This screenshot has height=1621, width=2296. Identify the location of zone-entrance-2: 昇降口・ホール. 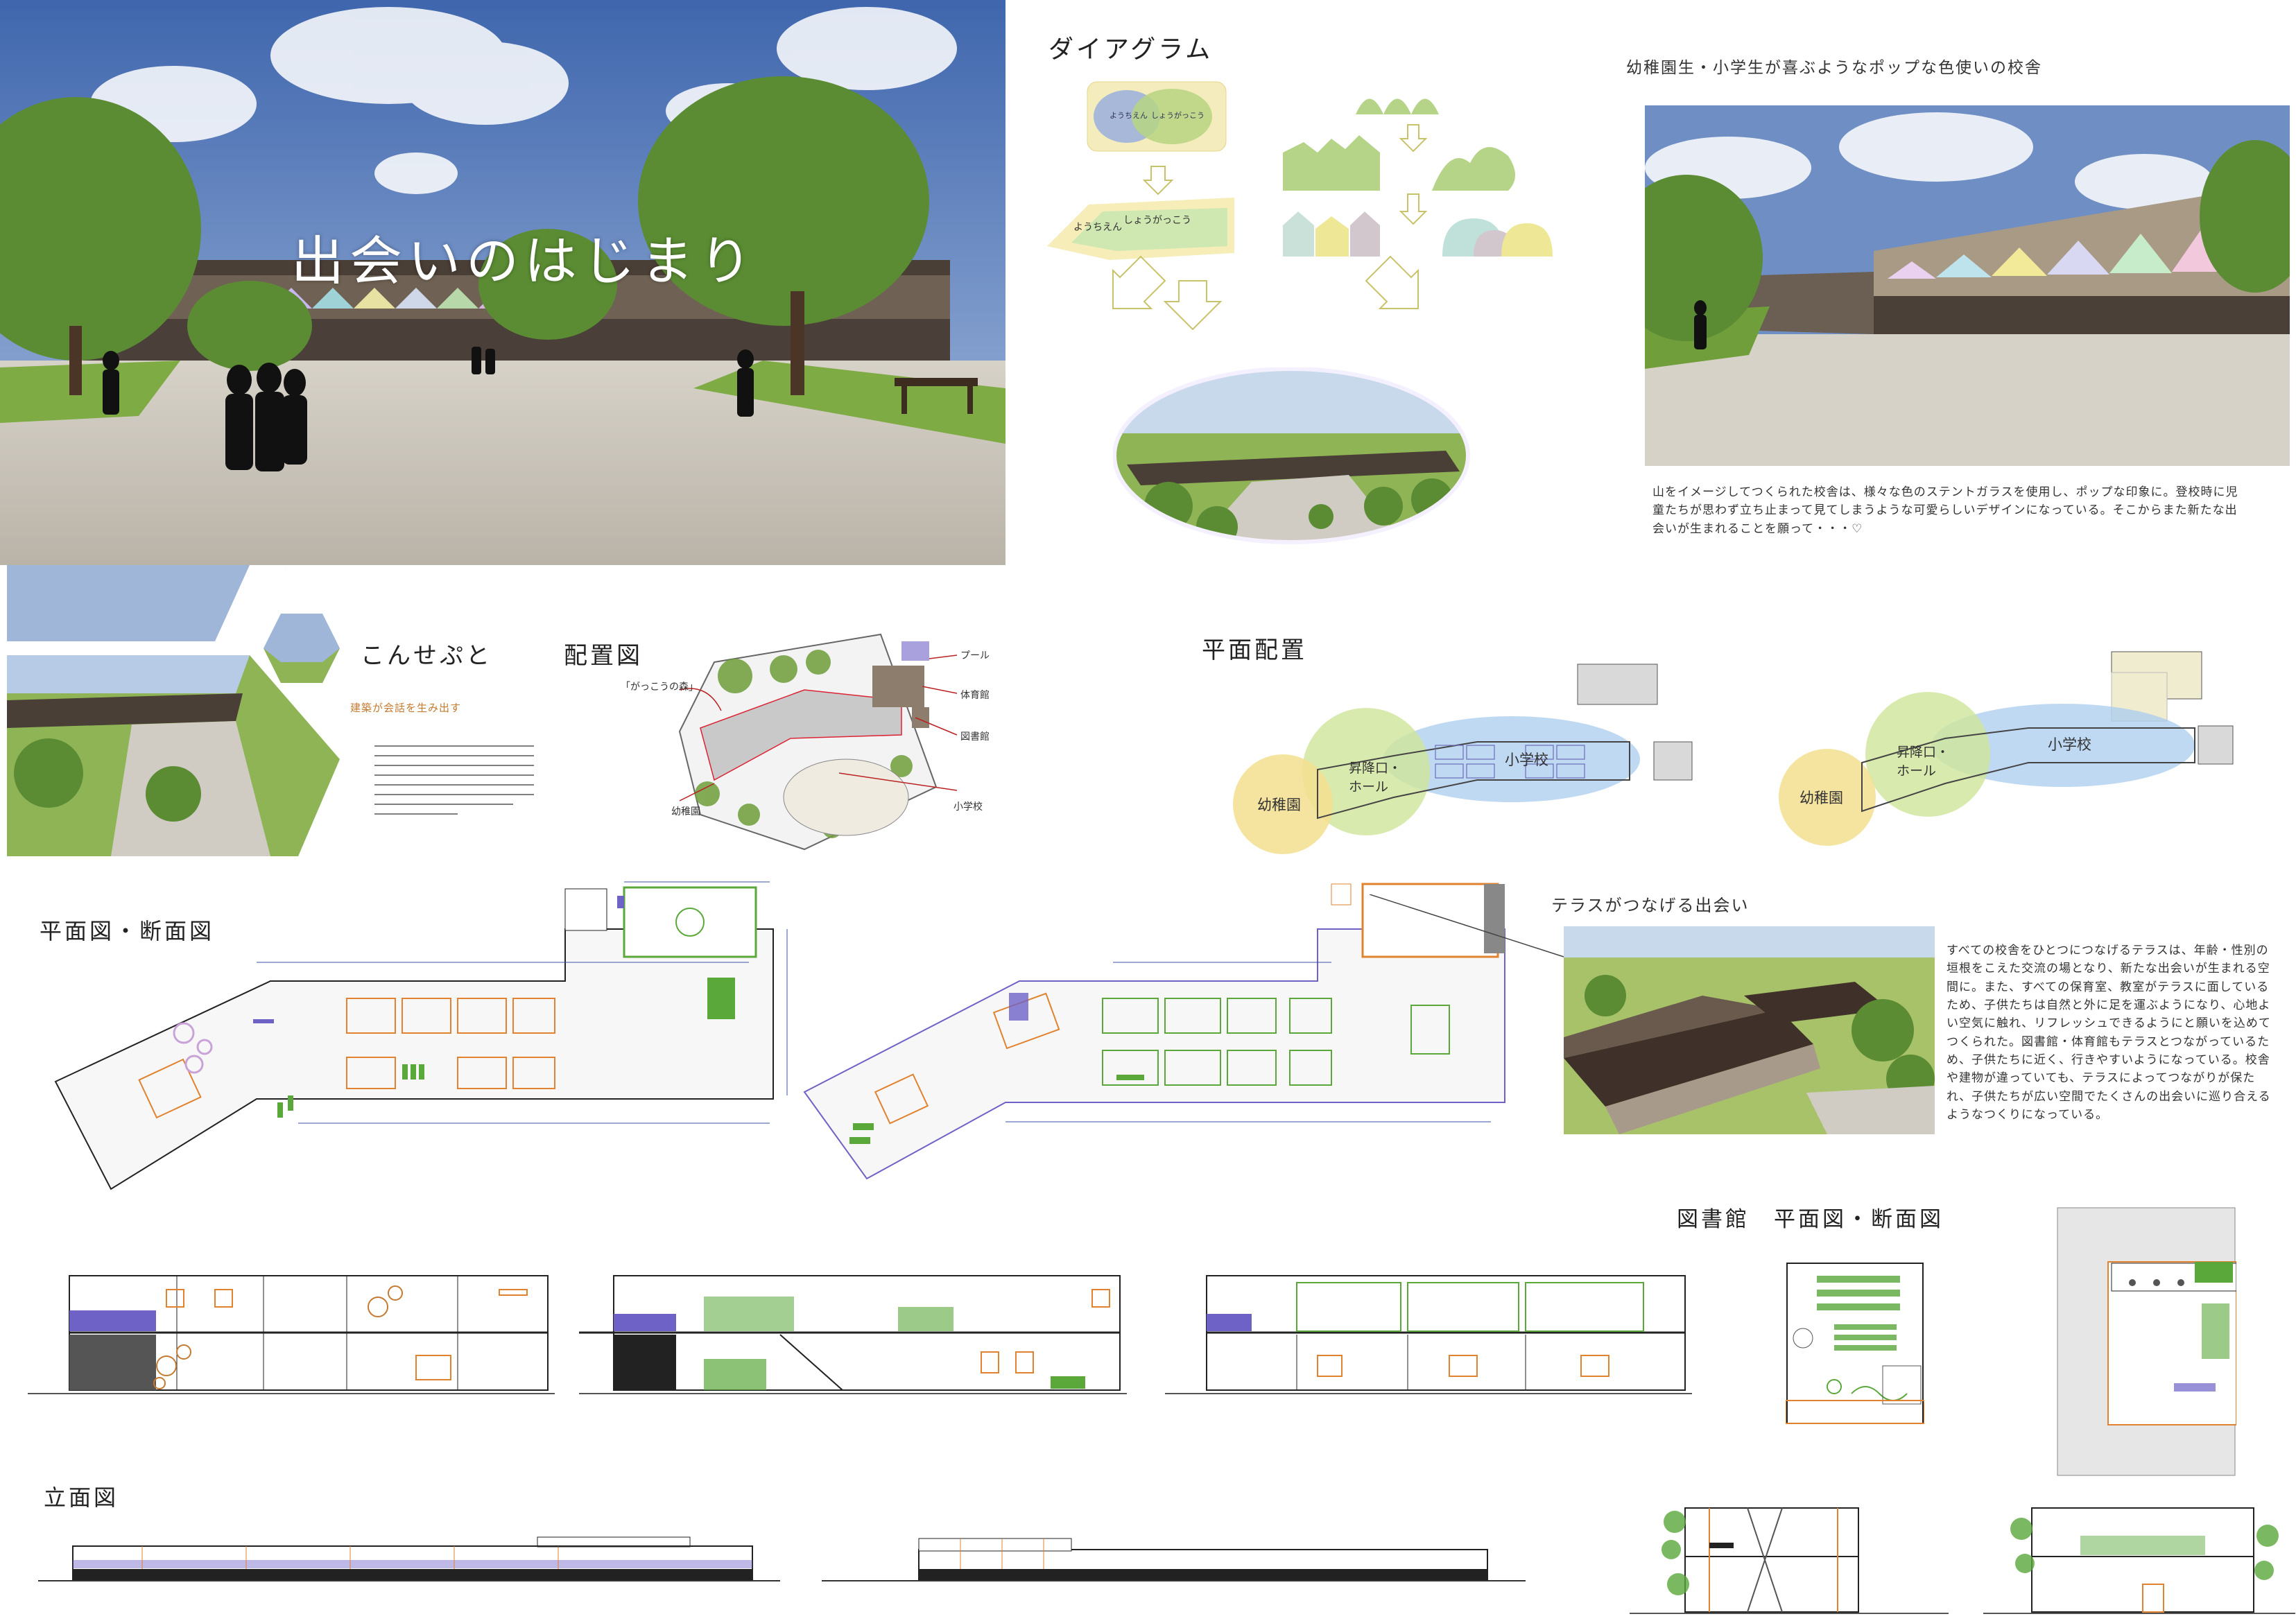
(1923, 762).